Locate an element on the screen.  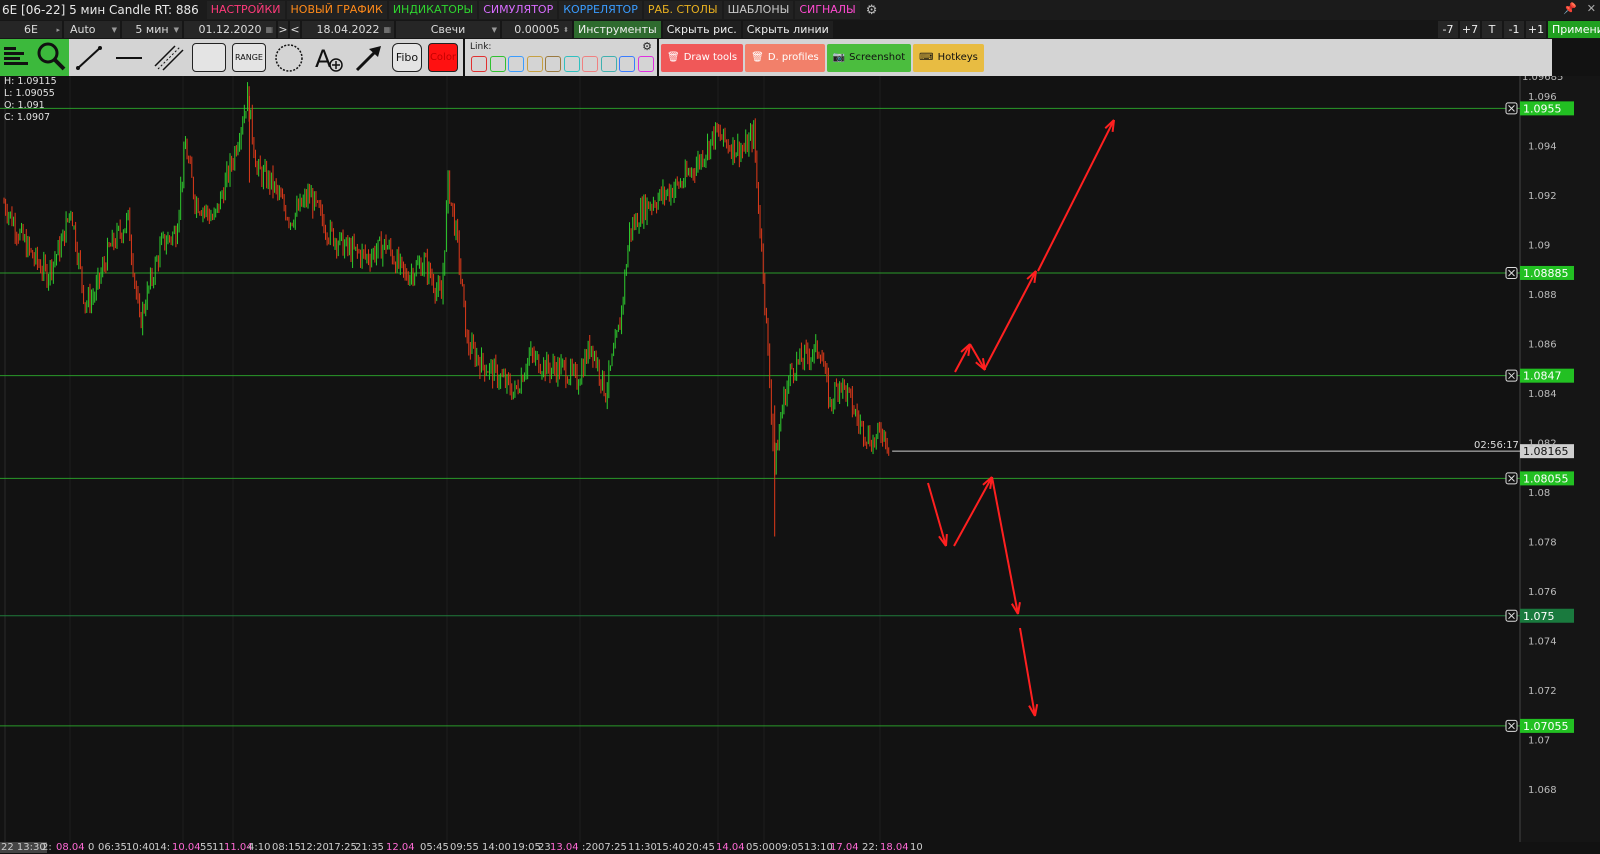
hide-lines-button: Скрыть линии is located at coordinates (787, 29).